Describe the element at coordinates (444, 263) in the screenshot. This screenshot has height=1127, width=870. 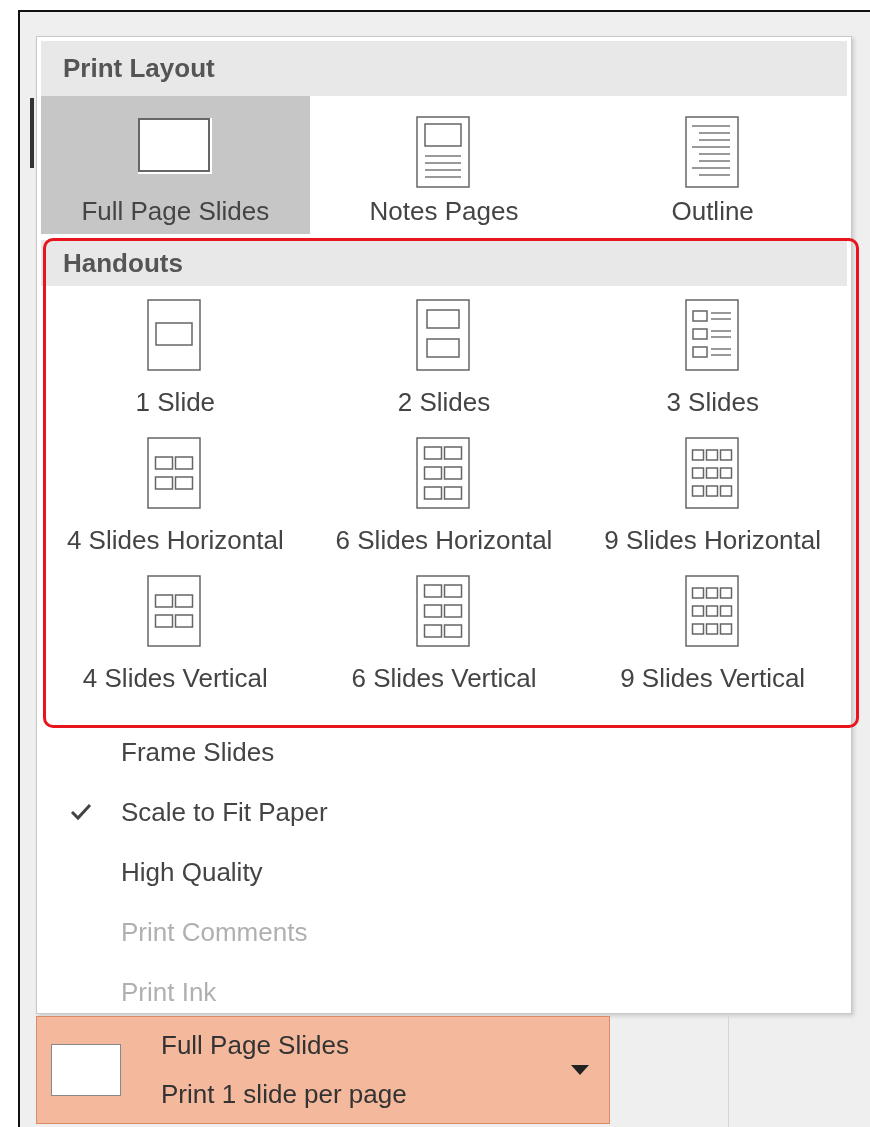
I see `section-header: Handouts` at that location.